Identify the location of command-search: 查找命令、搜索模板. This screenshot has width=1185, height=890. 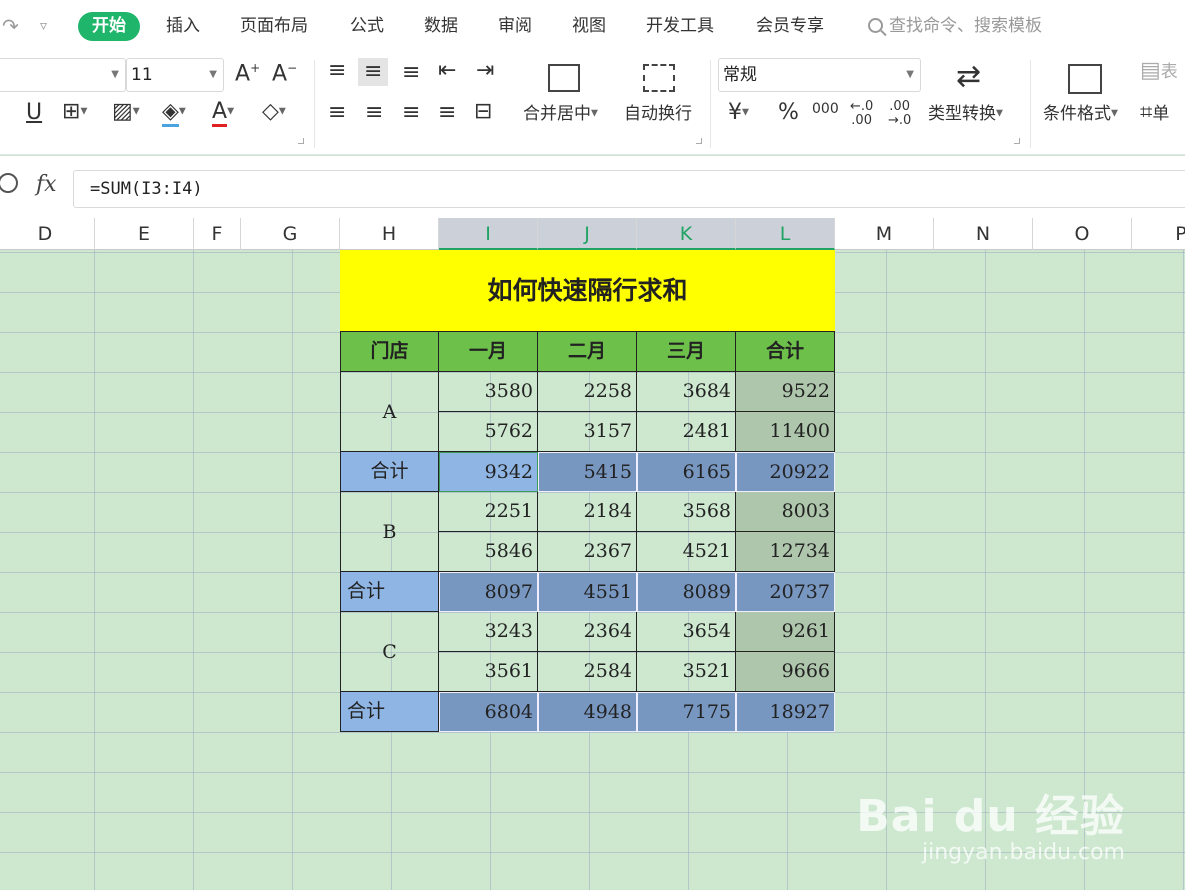
(955, 26).